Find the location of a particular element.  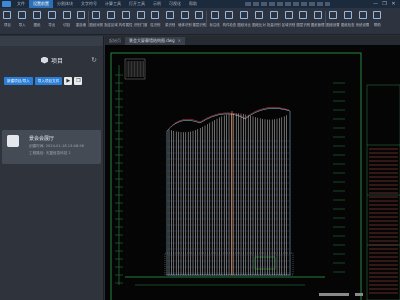

import-project-button: 导入项目文件 is located at coordinates (48, 81).